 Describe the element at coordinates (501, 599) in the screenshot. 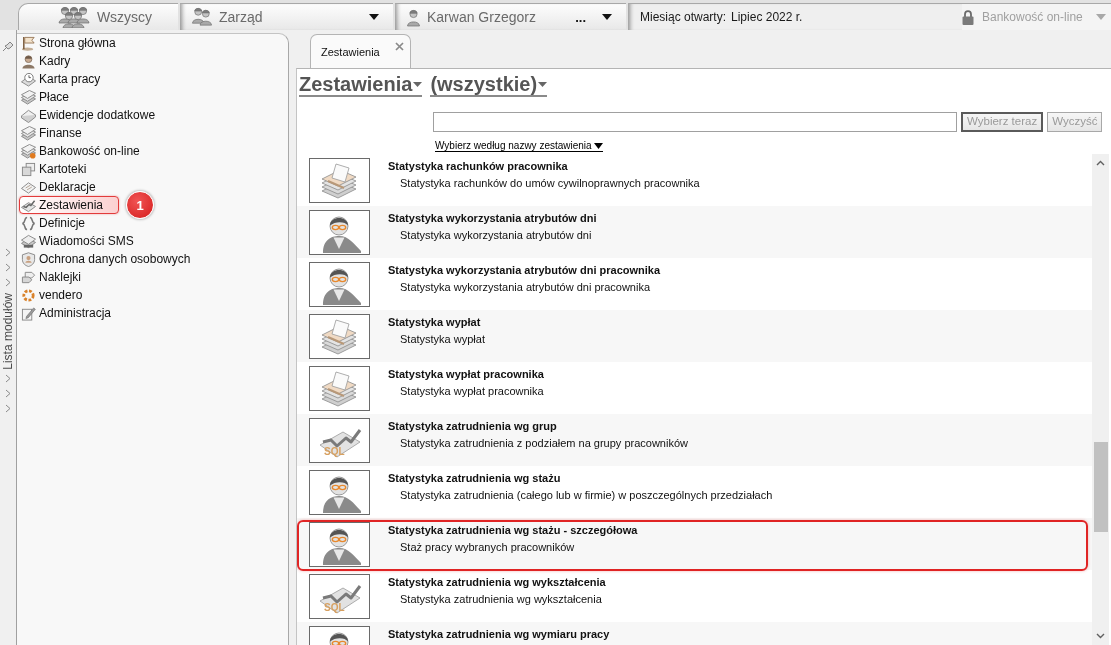

I see `report-description: Statystyka zatrudnienia wg wykształcenia` at that location.